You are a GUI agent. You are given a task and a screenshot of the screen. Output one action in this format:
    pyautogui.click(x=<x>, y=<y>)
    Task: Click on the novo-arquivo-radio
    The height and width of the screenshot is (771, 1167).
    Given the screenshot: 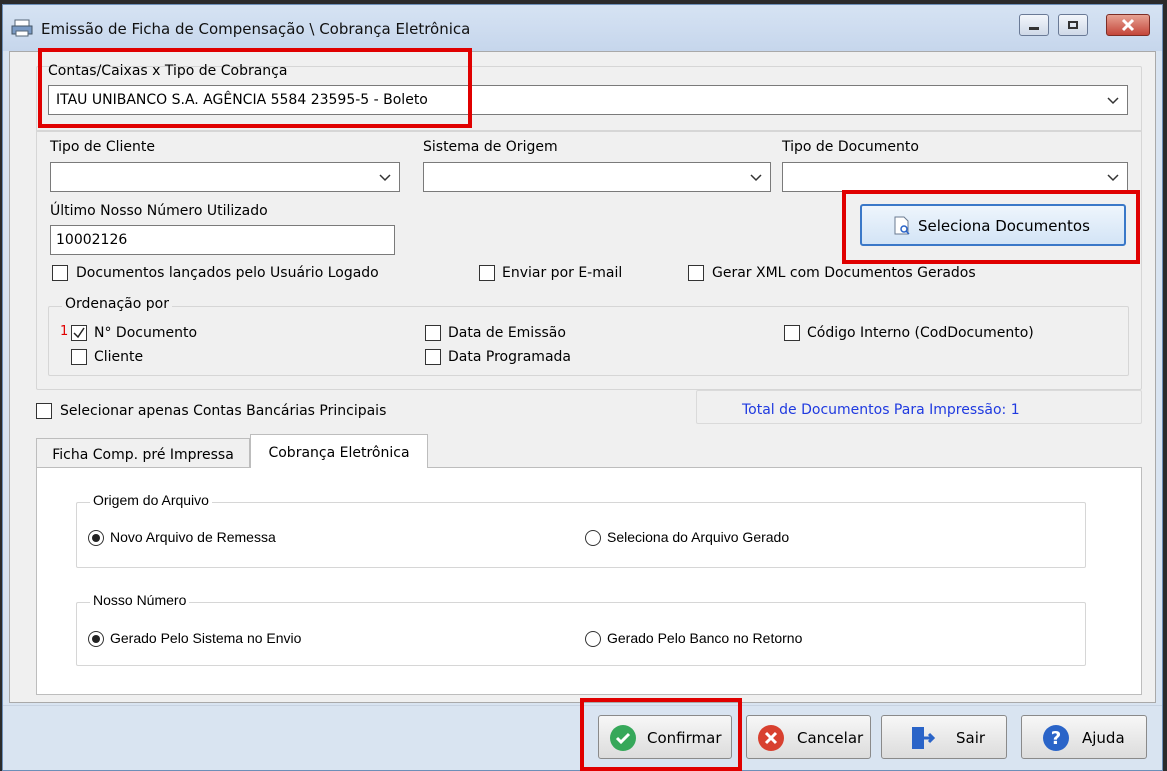 What is the action you would take?
    pyautogui.click(x=96, y=538)
    